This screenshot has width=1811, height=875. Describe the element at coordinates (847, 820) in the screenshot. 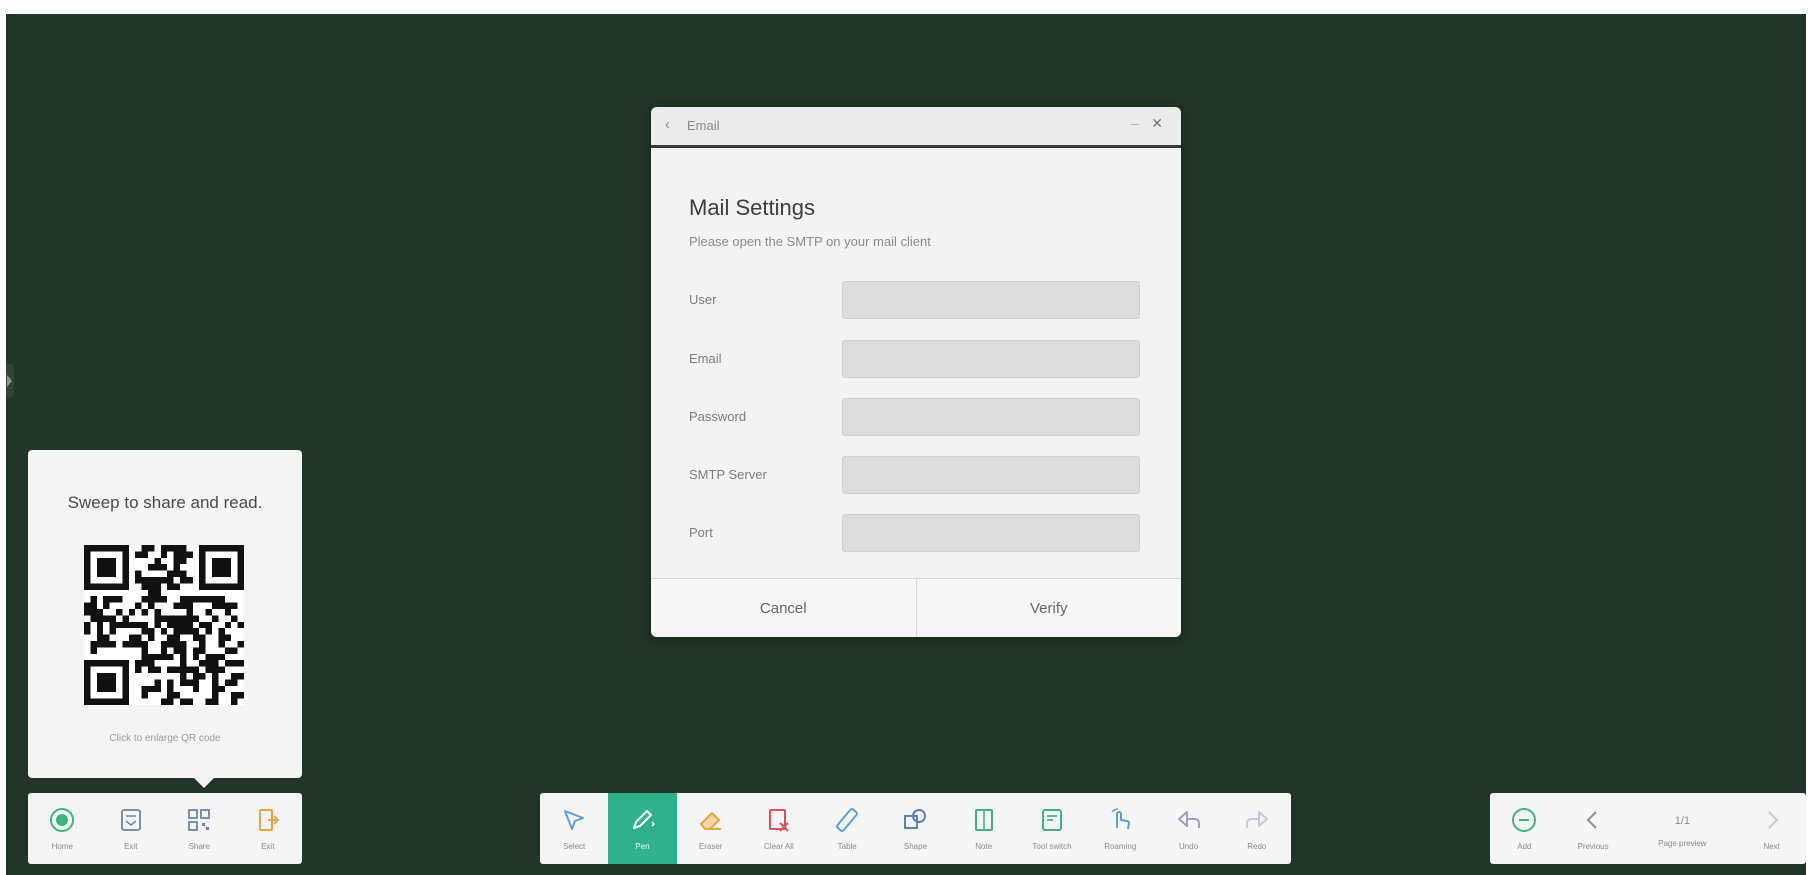

I see `ruler-icon` at that location.